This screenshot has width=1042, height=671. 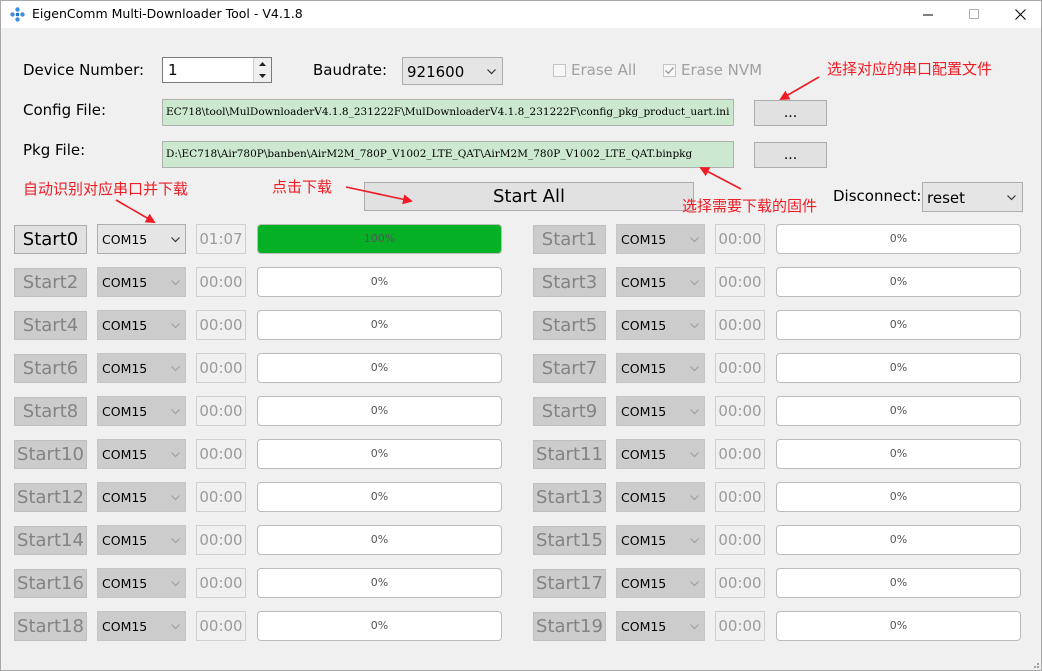 What do you see at coordinates (141, 411) in the screenshot?
I see `com-port-select-8: COM15` at bounding box center [141, 411].